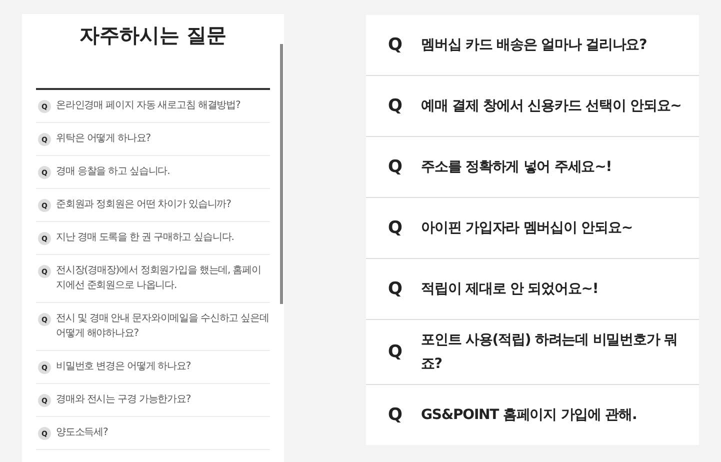 The image size is (721, 462). I want to click on question-text: 온라인경매 페이지 자동 새로고침 해결방법?, so click(148, 106).